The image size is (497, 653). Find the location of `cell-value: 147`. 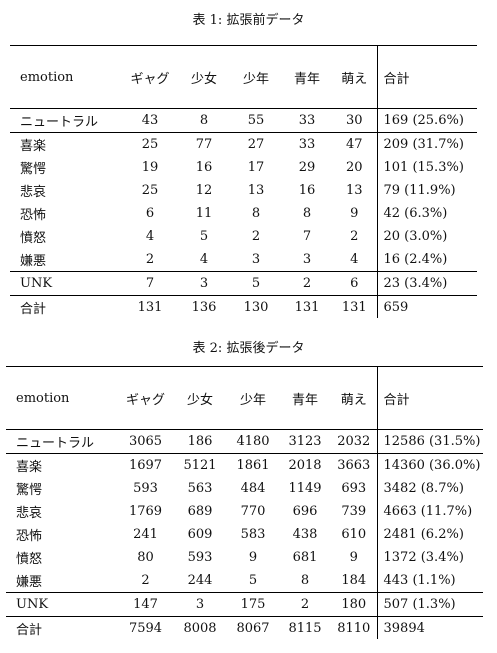

cell-value: 147 is located at coordinates (145, 604).